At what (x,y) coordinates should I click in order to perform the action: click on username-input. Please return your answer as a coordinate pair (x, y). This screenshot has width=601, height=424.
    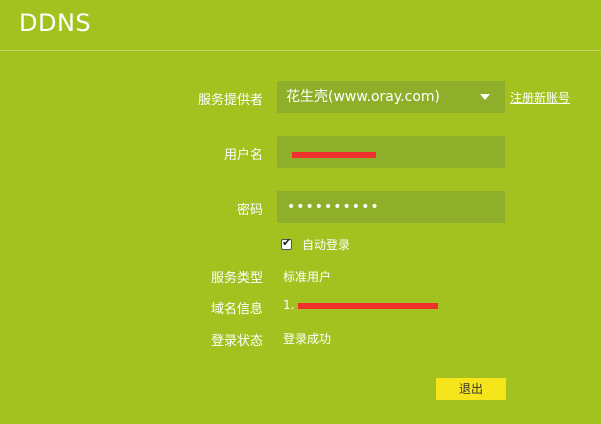
    Looking at the image, I should click on (391, 152).